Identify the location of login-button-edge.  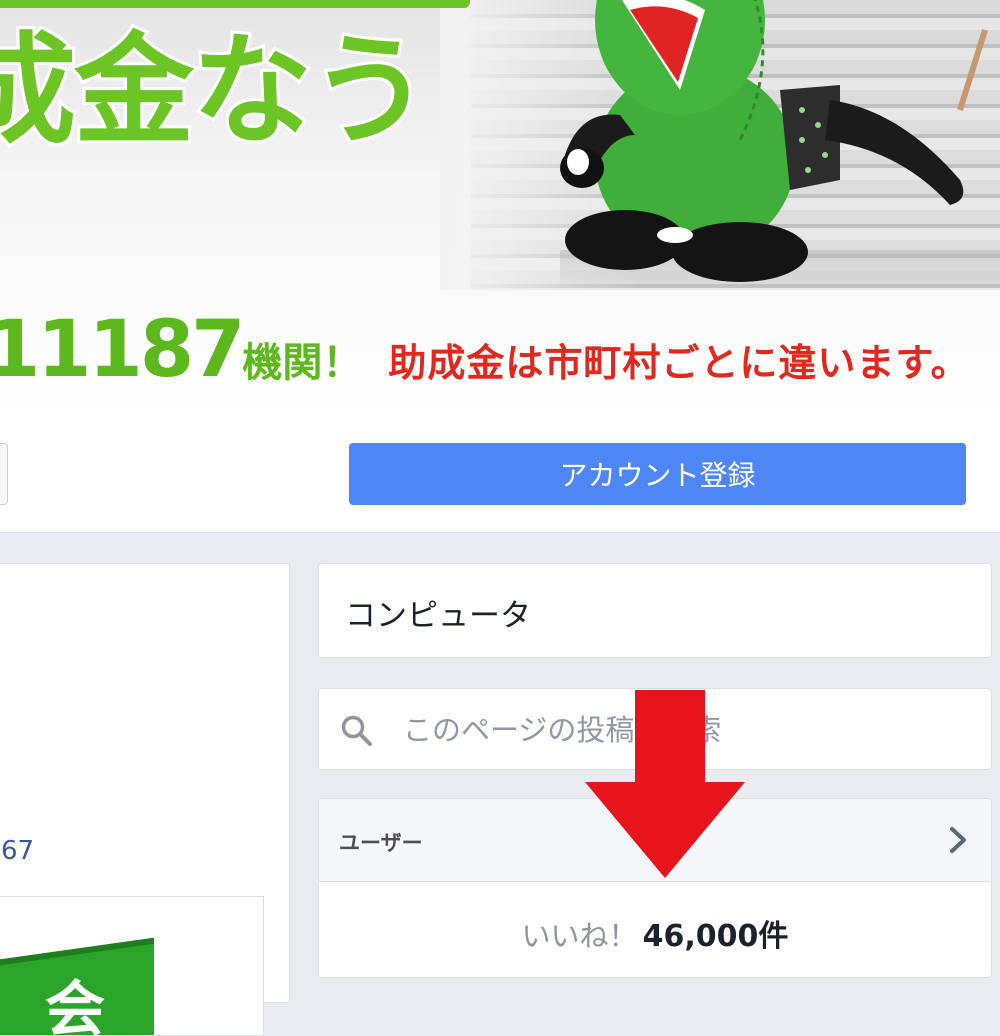
(4, 474).